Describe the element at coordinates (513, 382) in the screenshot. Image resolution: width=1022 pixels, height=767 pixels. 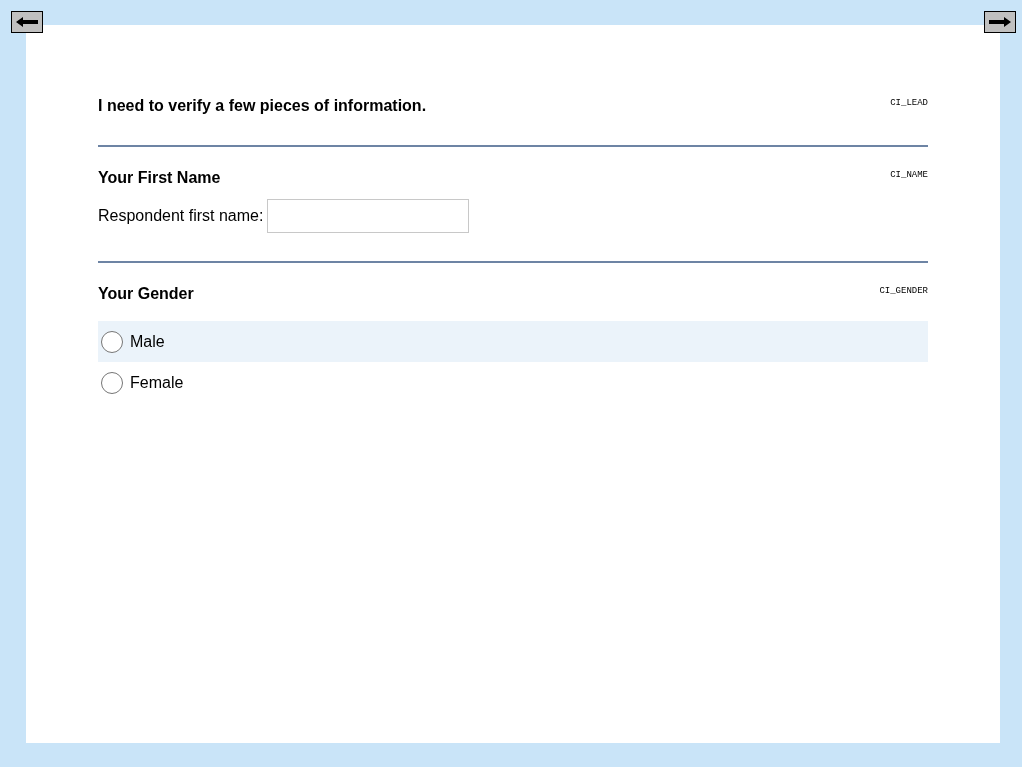
I see `radio-option: Female` at that location.